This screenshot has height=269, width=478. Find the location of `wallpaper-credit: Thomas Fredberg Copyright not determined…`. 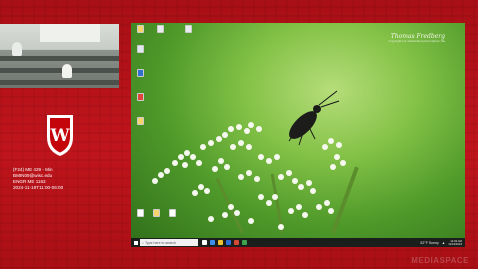

wallpaper-credit: Thomas Fredberg Copyright not determined… is located at coordinates (416, 38).